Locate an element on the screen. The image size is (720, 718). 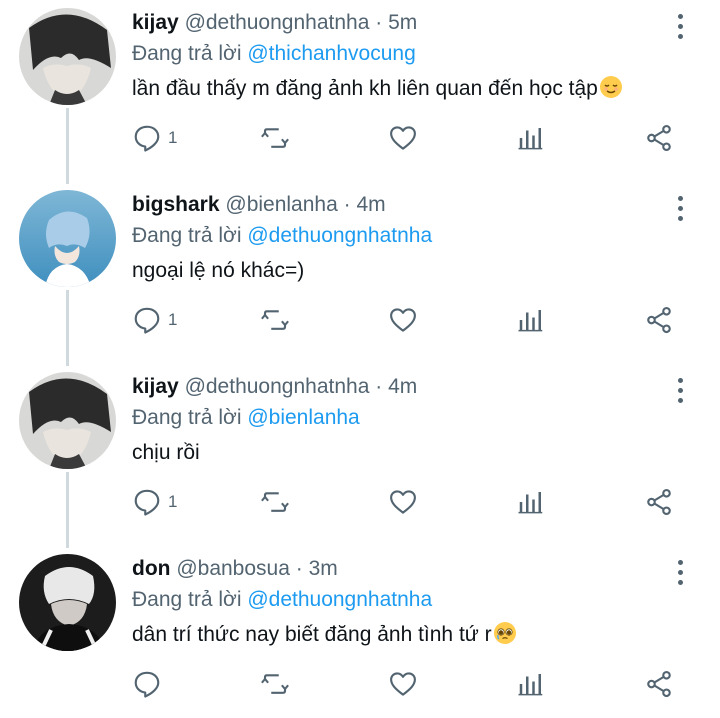
tweet-header: kijay @dethuongnhatnha · 4m is located at coordinates (274, 387).